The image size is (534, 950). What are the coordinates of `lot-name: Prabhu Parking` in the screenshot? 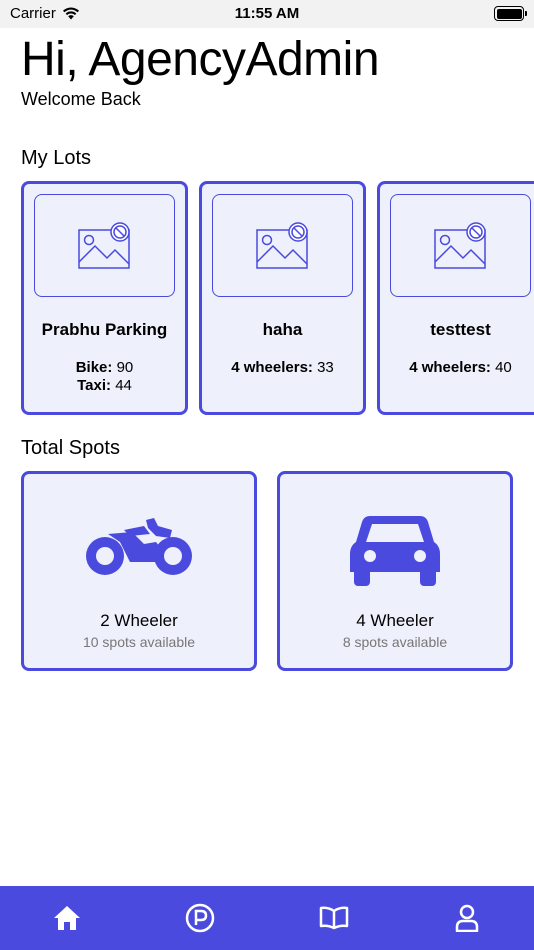 It's located at (104, 329).